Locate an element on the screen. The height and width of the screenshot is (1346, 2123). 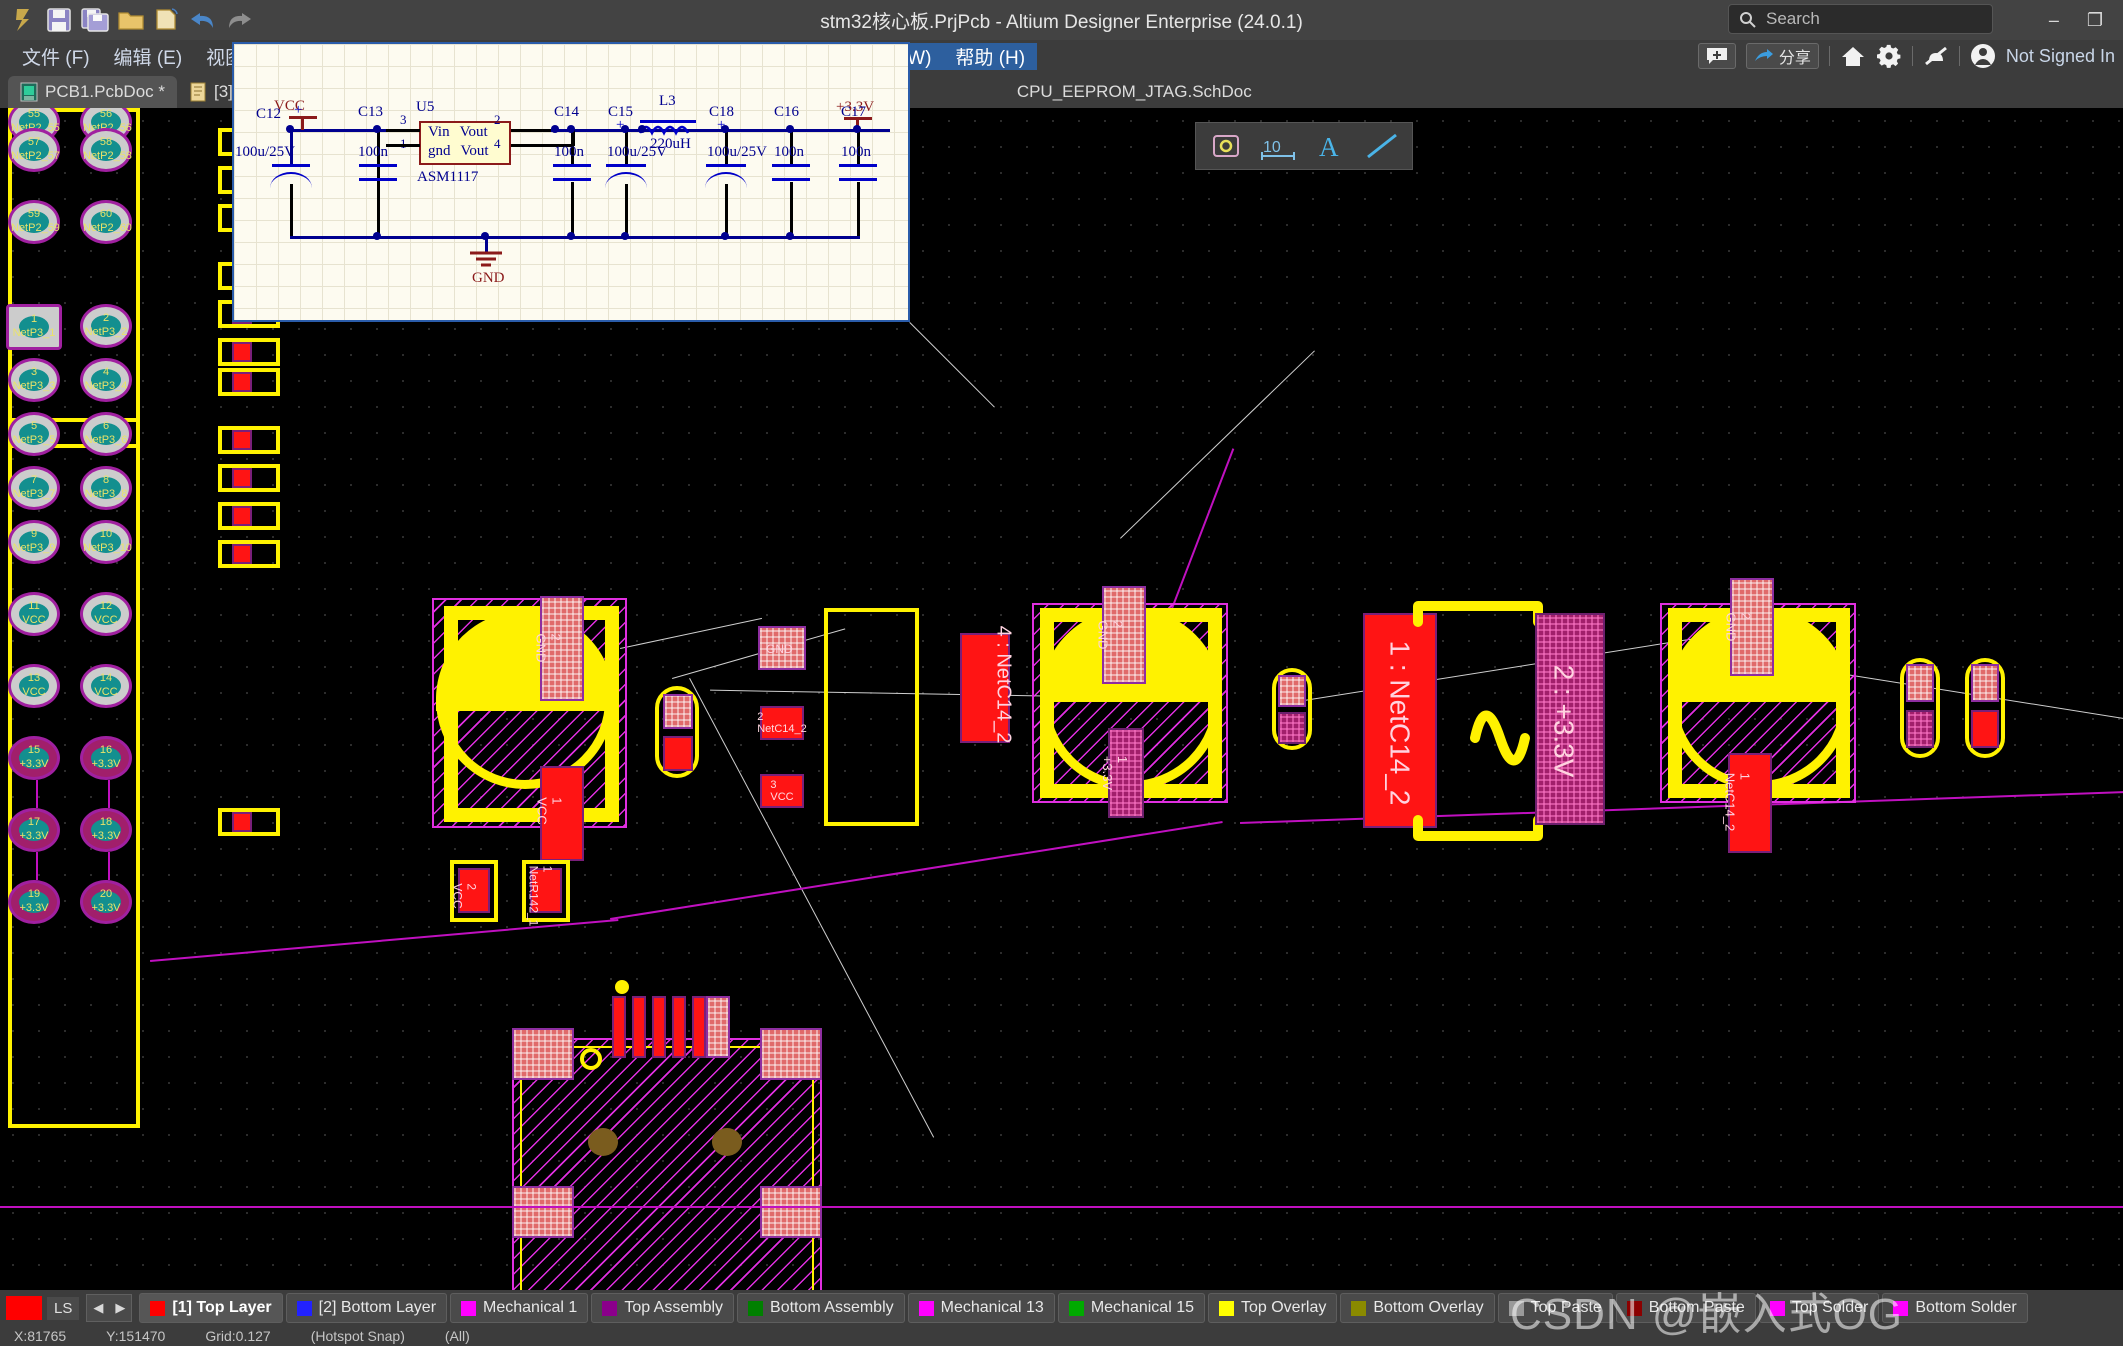
place-line-icon is located at coordinates (1382, 146).